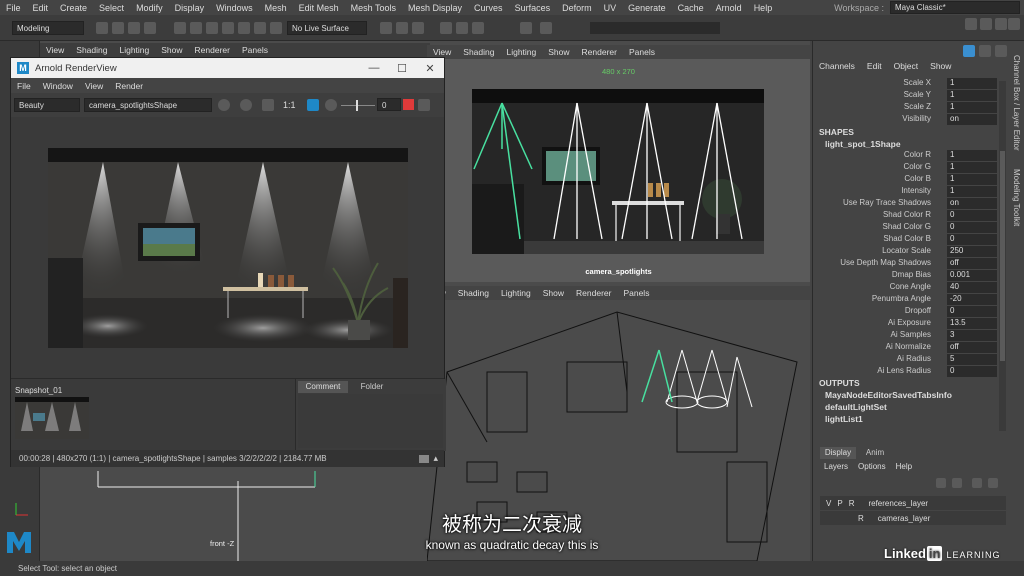 Image resolution: width=1024 pixels, height=576 pixels. I want to click on scrollbar-thumb, so click(1002, 256).